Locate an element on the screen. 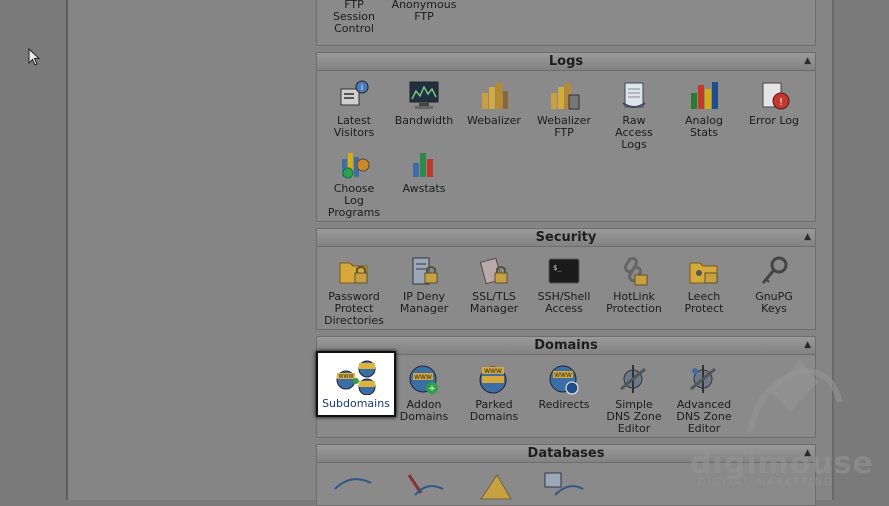  advanced-dns-icon is located at coordinates (703, 379).